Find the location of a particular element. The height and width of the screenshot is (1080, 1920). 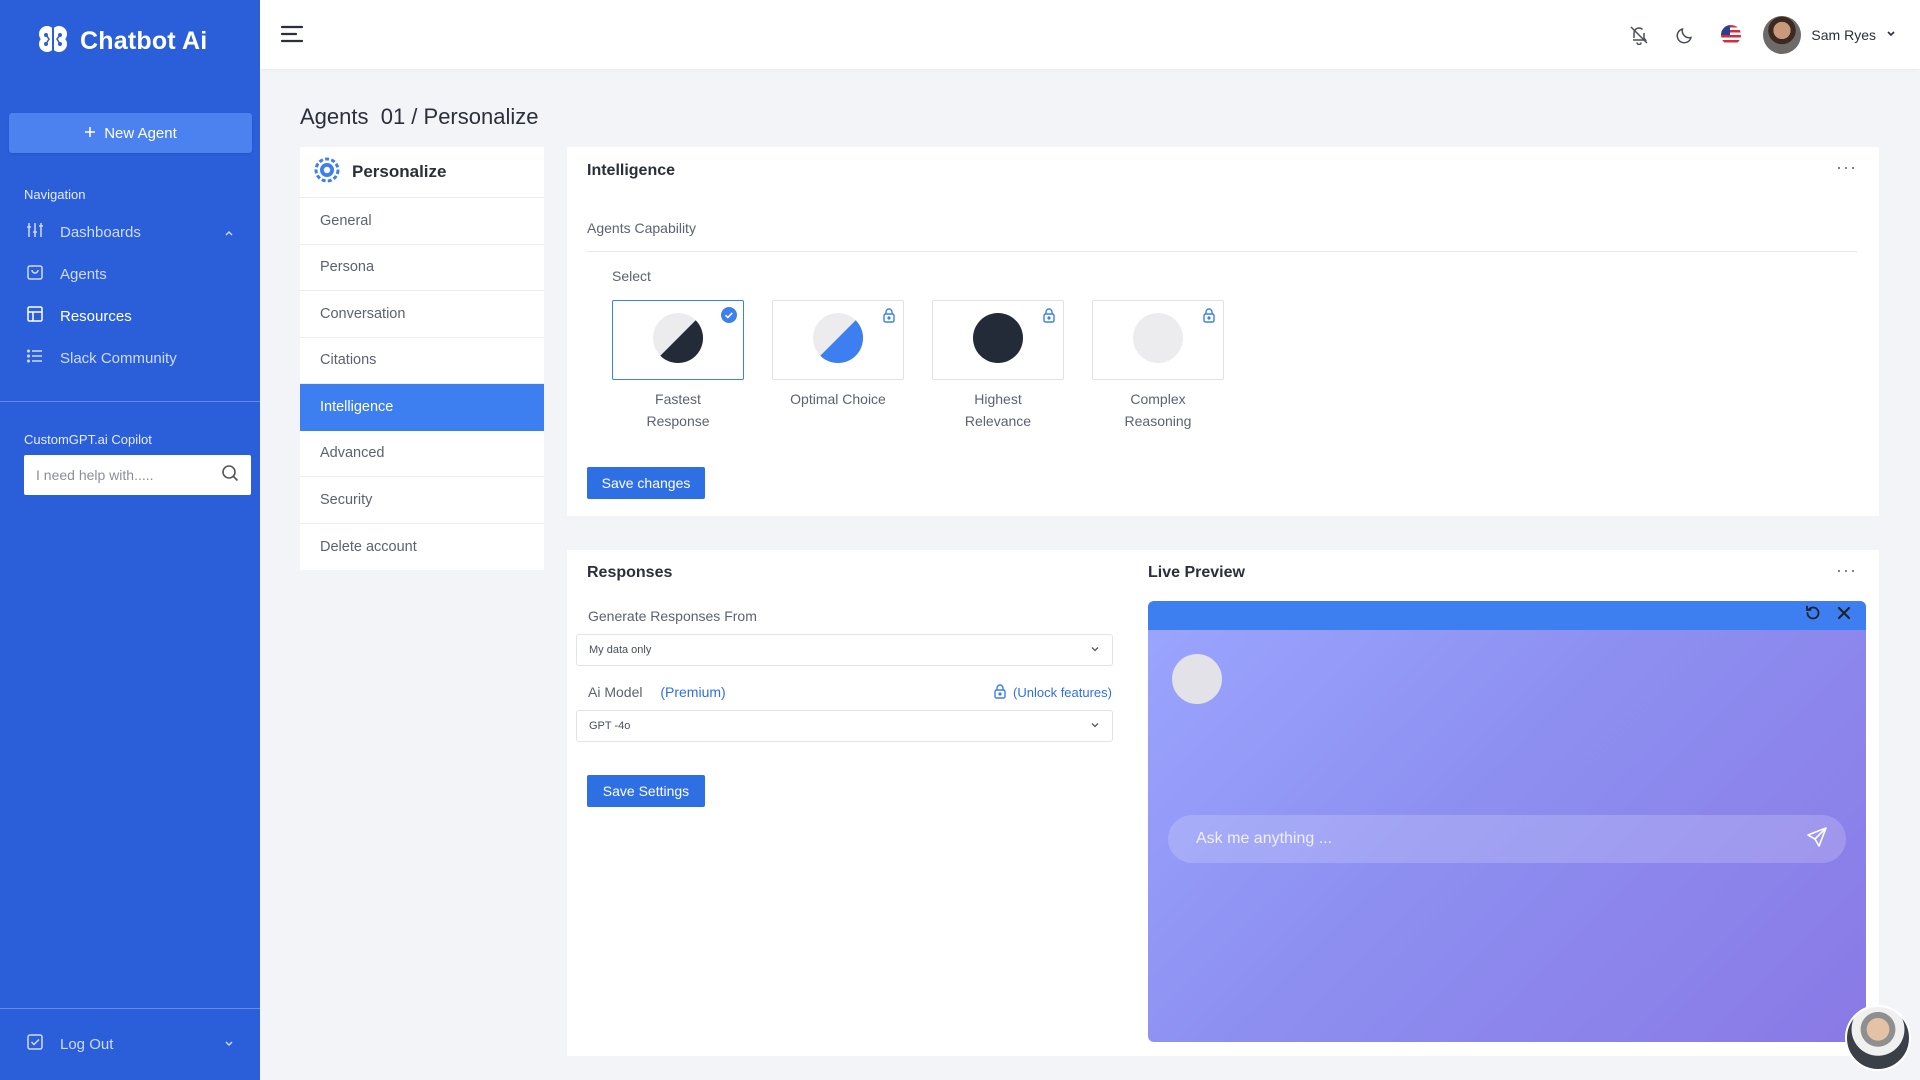

option-label-line: Relevance is located at coordinates (998, 421).